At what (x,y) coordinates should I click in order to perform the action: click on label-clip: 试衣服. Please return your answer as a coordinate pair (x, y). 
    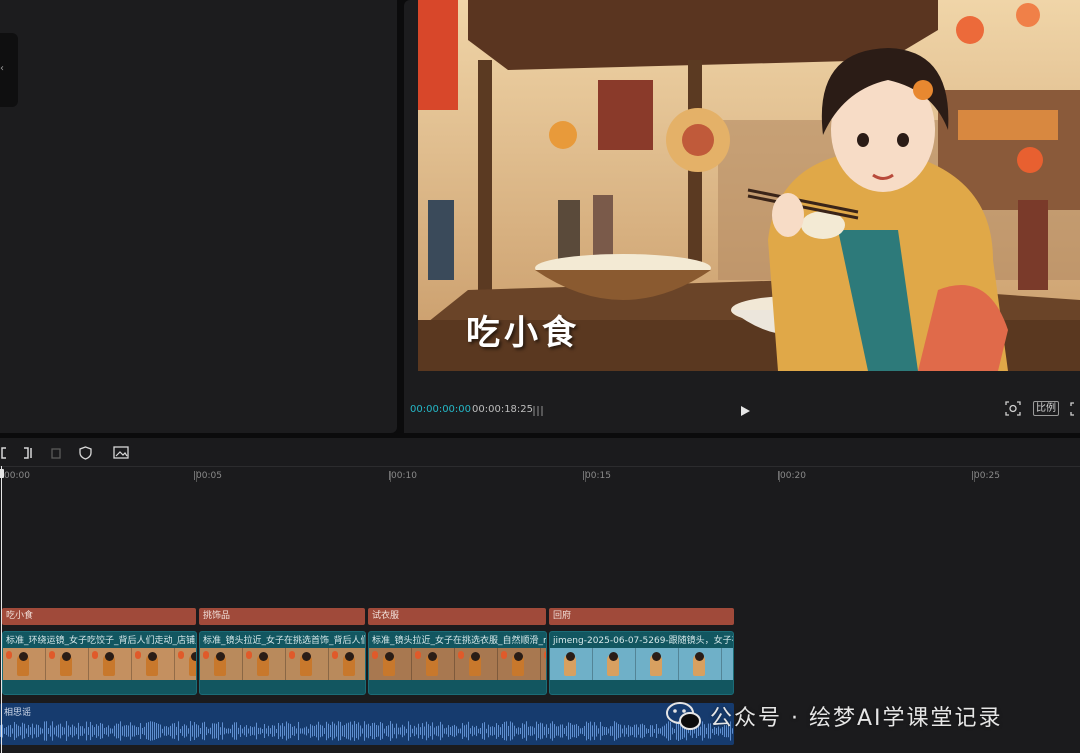
    Looking at the image, I should click on (457, 616).